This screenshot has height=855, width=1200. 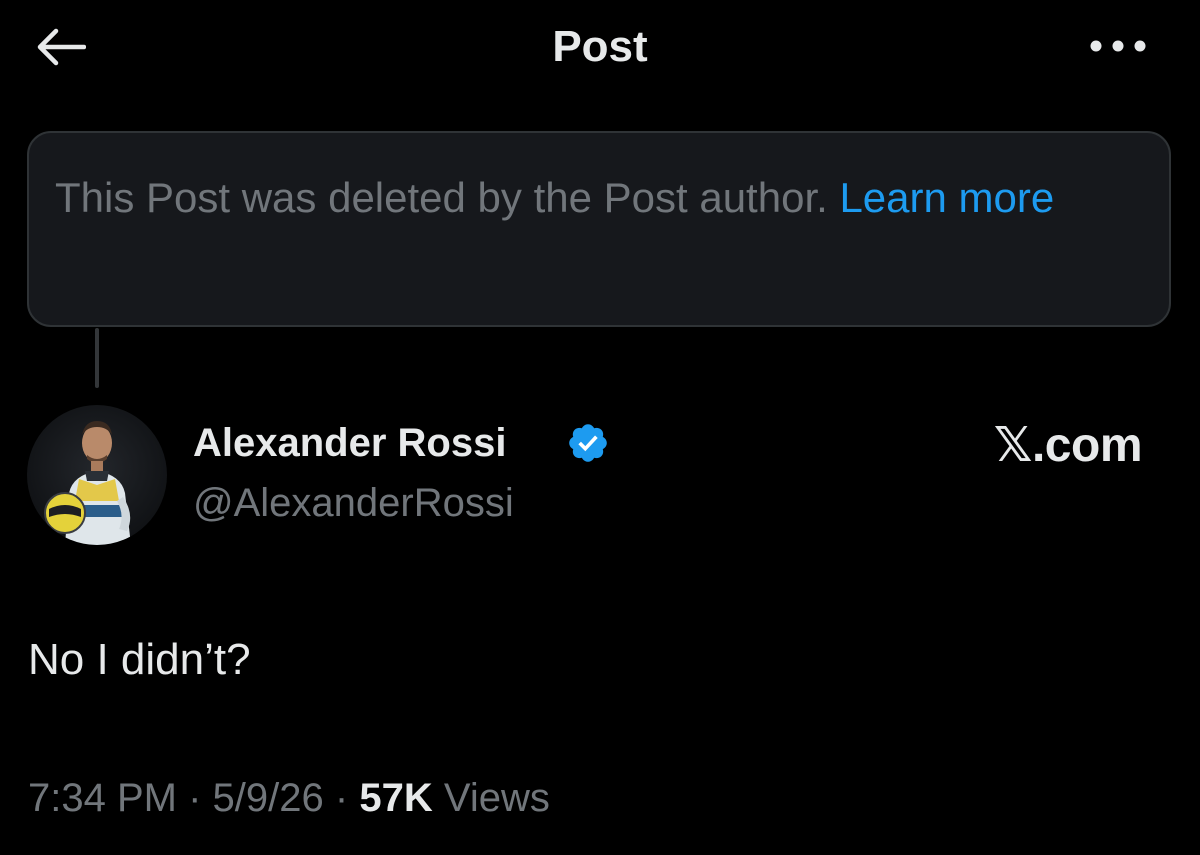 What do you see at coordinates (353, 503) in the screenshot?
I see `author-handle: @AlexanderRossi` at bounding box center [353, 503].